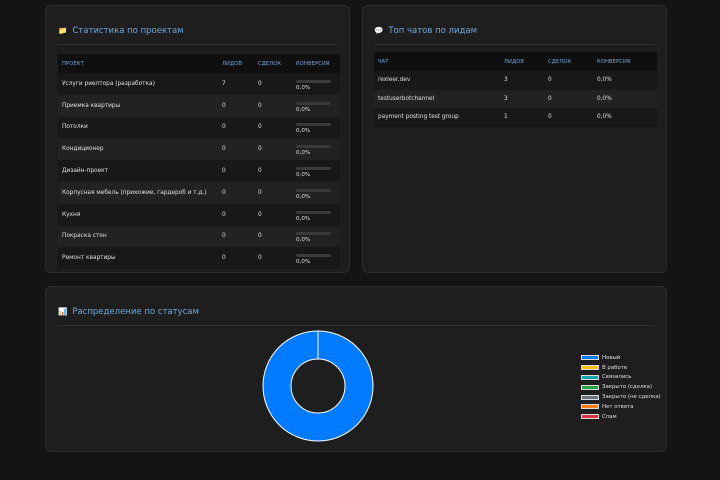 The width and height of the screenshot is (720, 480). What do you see at coordinates (83, 149) in the screenshot?
I see `project-name-cell: Кондиционер` at bounding box center [83, 149].